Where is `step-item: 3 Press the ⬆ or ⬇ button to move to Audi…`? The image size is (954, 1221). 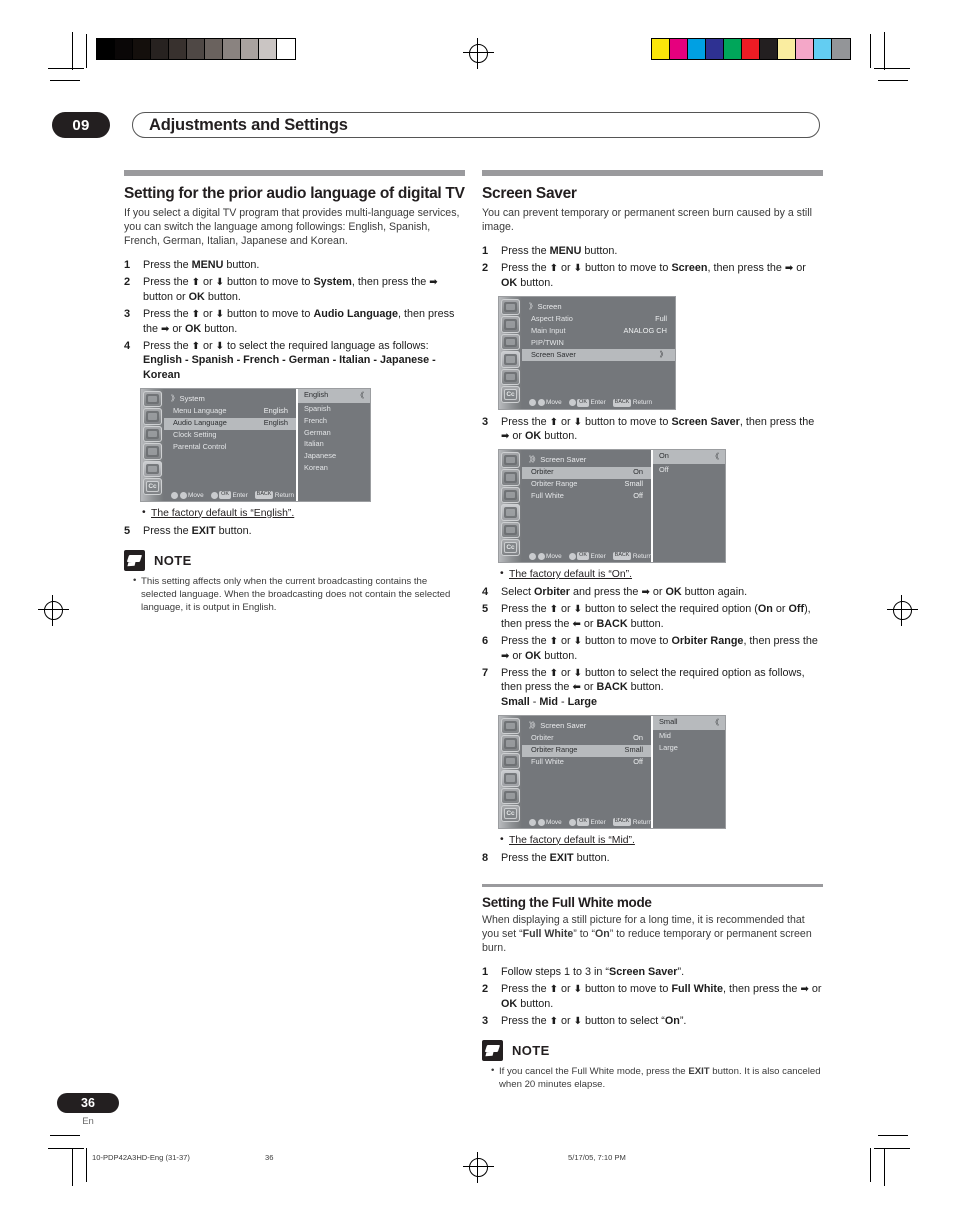
step-item: 3 Press the ⬆ or ⬇ button to move to Audi… is located at coordinates (294, 321).